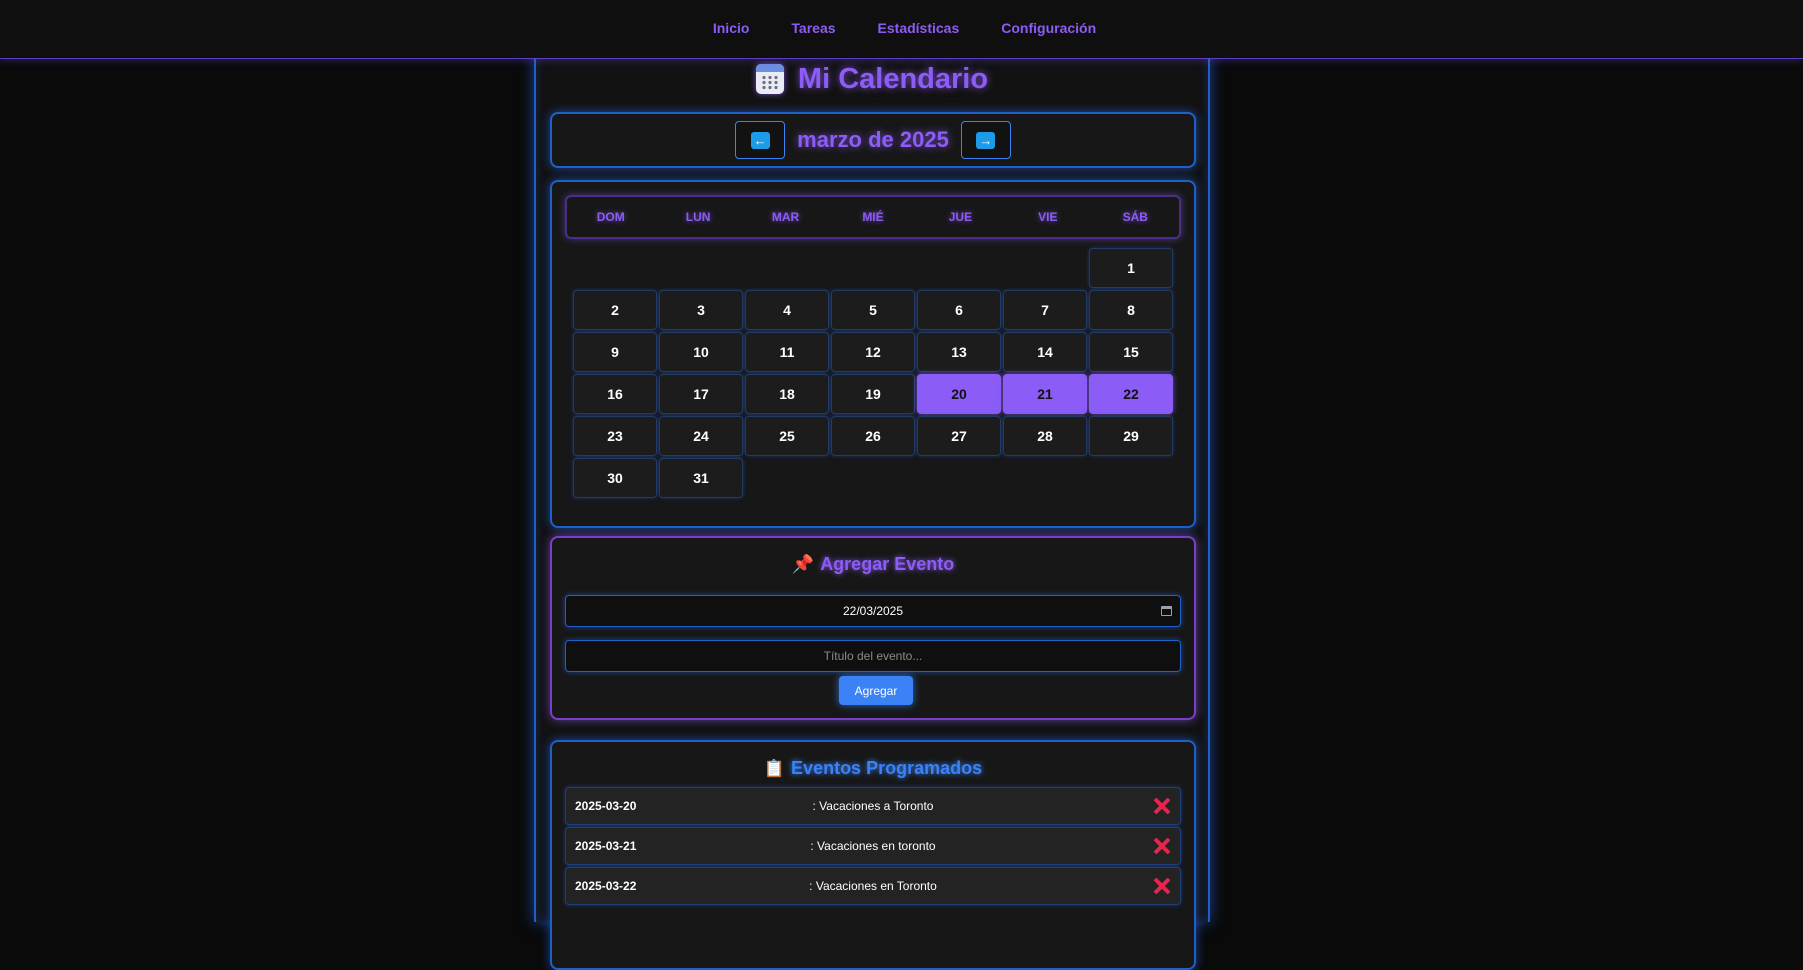 Image resolution: width=1803 pixels, height=970 pixels. Describe the element at coordinates (774, 768) in the screenshot. I see `clipboard-icon: 📋` at that location.